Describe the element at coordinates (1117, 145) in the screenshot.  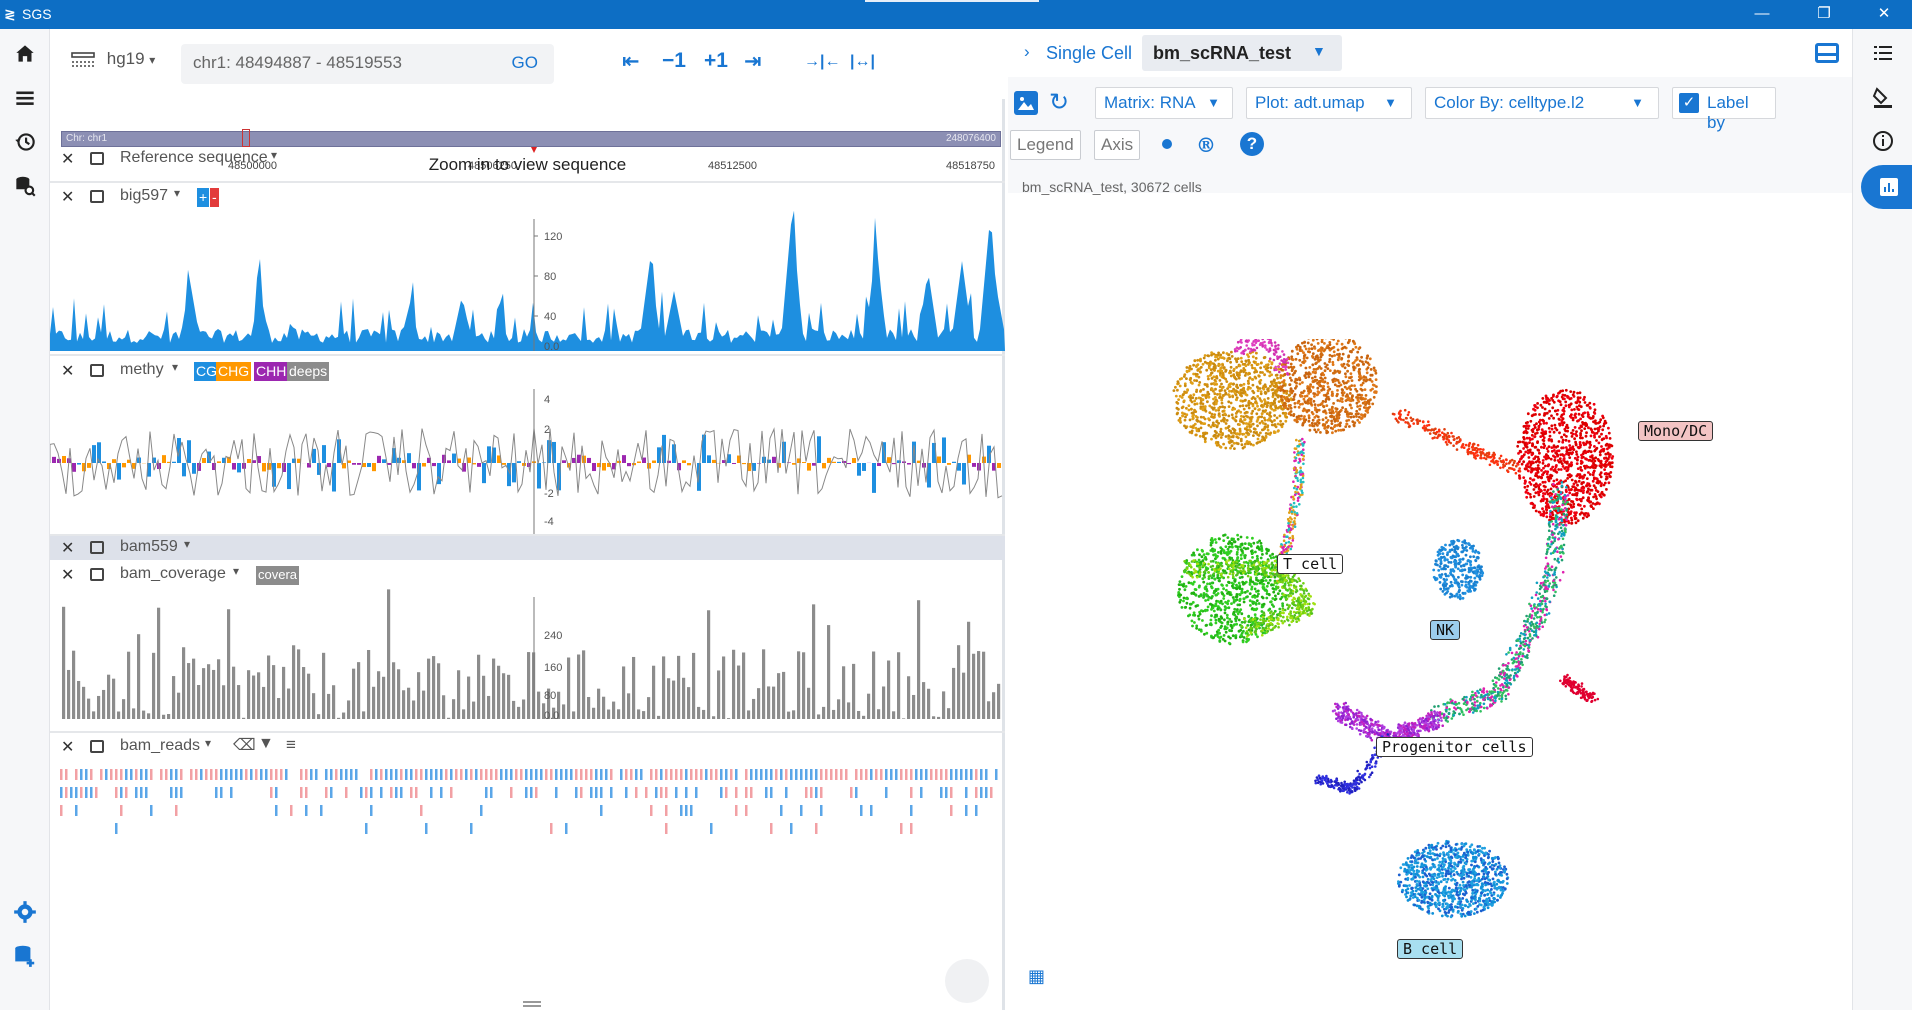
I see `axis-button: Axis` at that location.